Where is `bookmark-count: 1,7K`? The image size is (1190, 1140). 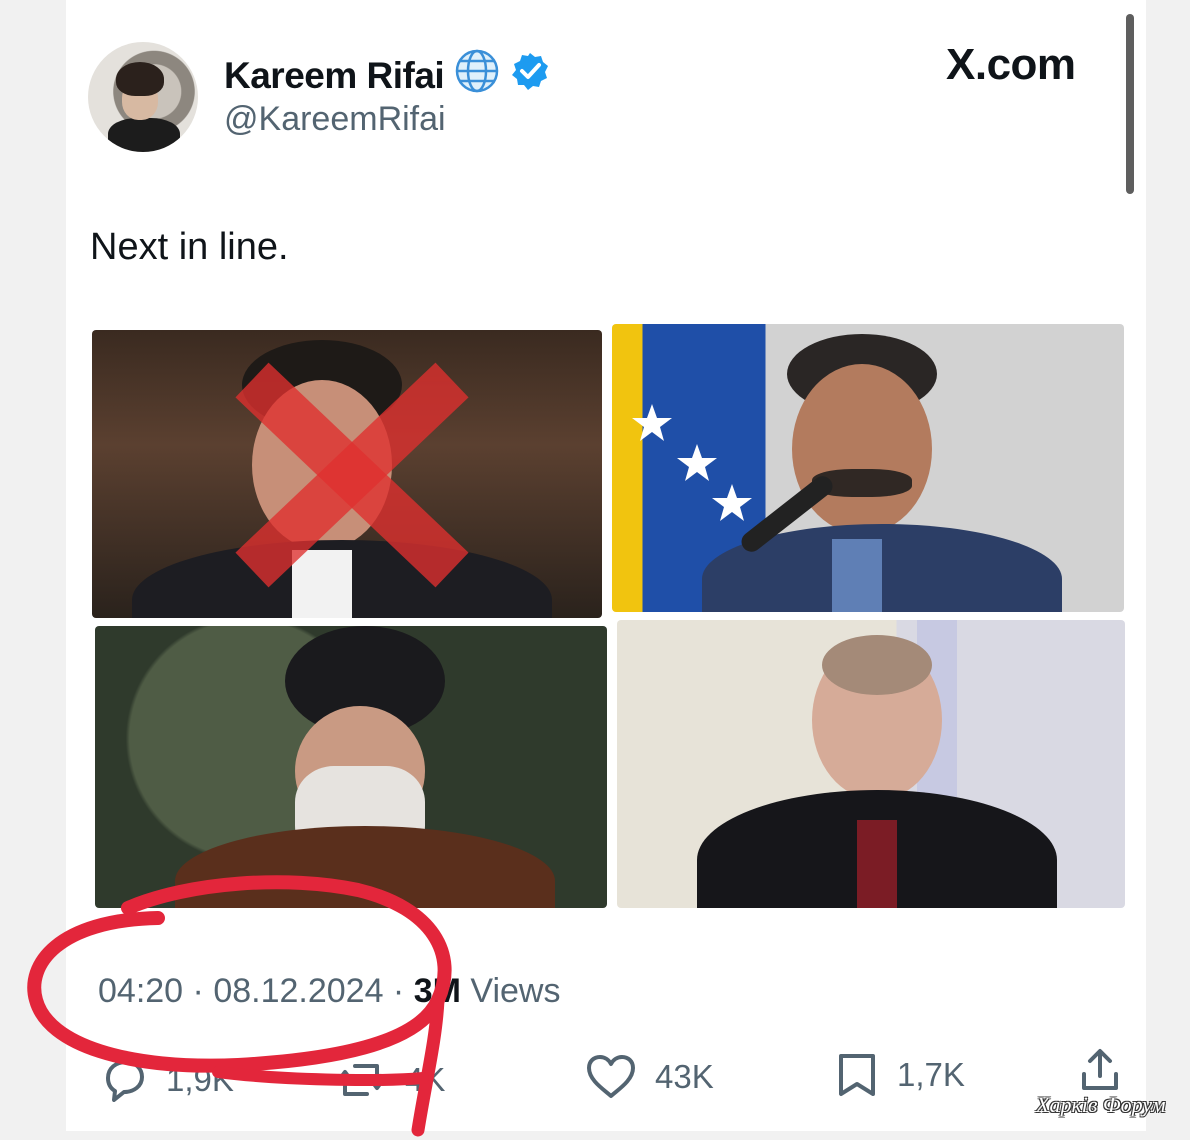
bookmark-count: 1,7K is located at coordinates (931, 1074).